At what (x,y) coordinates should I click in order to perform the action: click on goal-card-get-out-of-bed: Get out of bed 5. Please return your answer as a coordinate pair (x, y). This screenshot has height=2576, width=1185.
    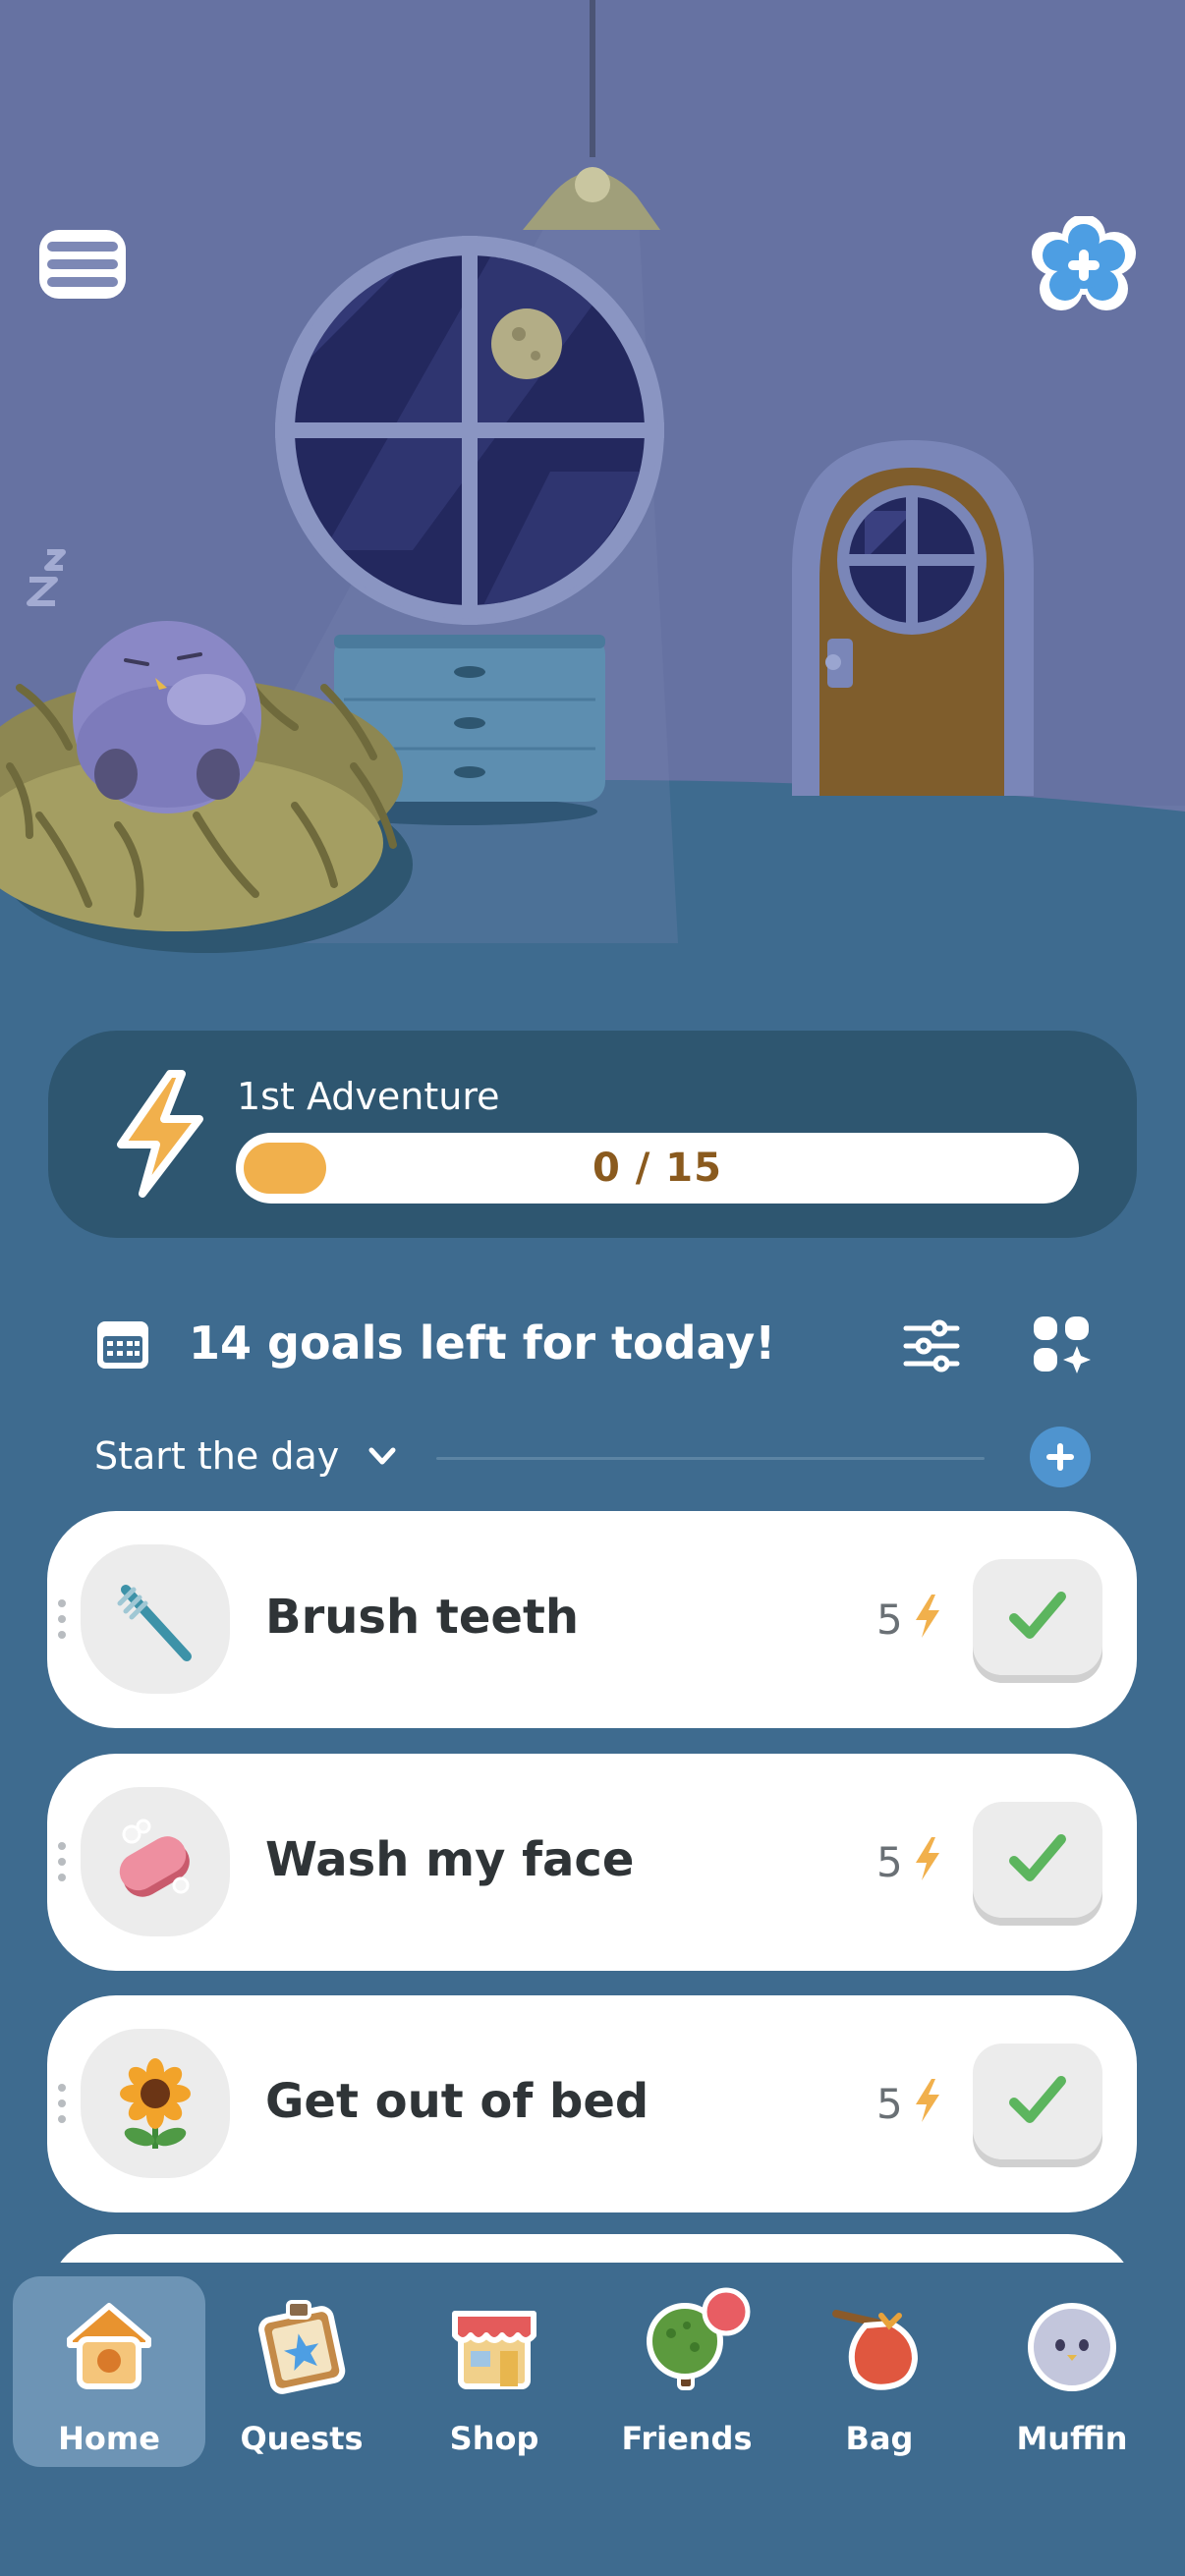
    Looking at the image, I should click on (592, 2103).